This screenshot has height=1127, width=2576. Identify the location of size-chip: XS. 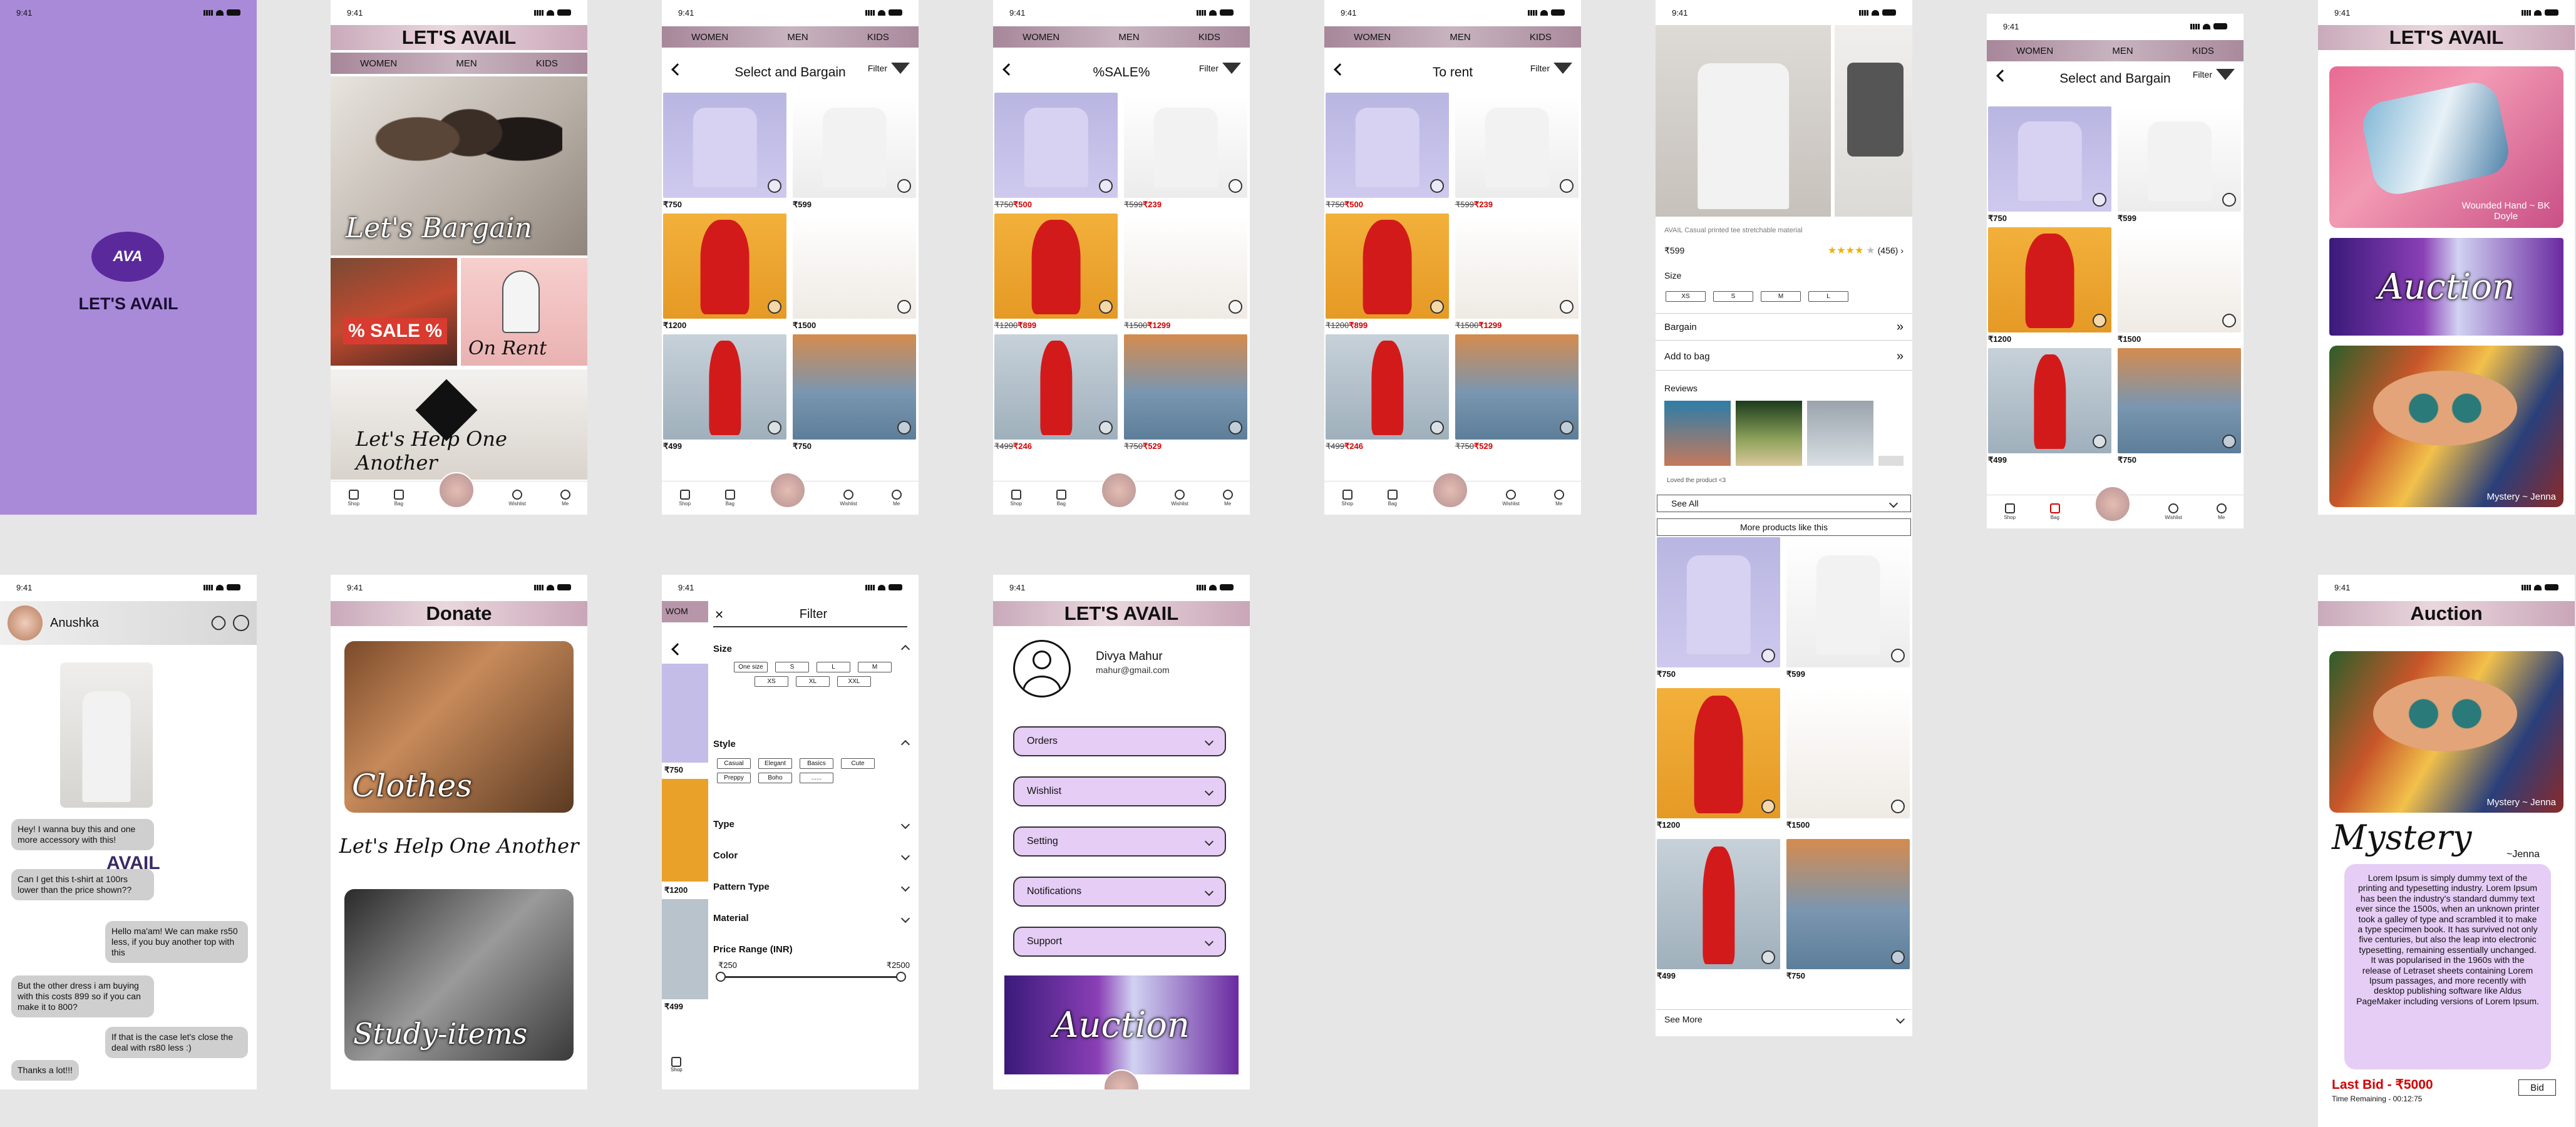
(771, 681).